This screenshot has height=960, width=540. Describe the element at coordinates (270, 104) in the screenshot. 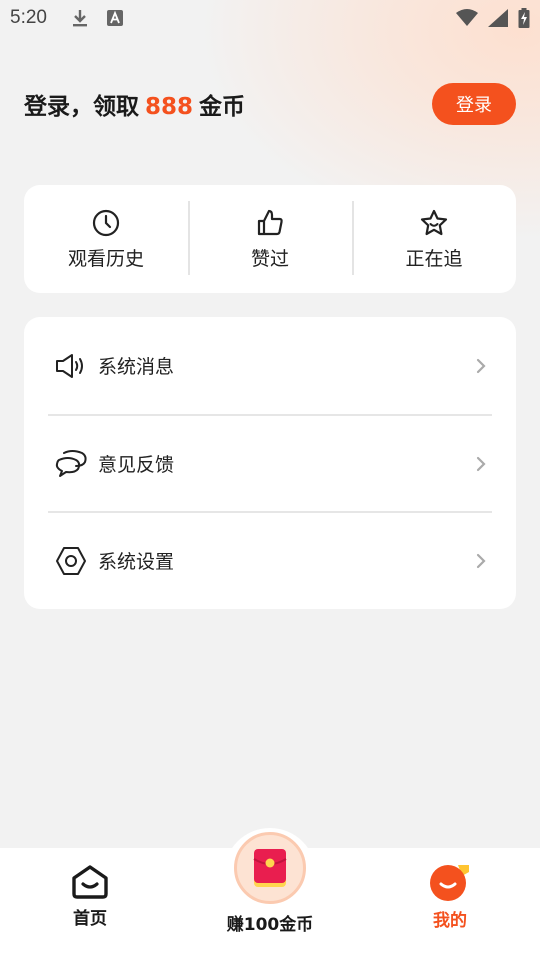

I see `login-promo-header: 登录，领取 888 金币 登录` at that location.